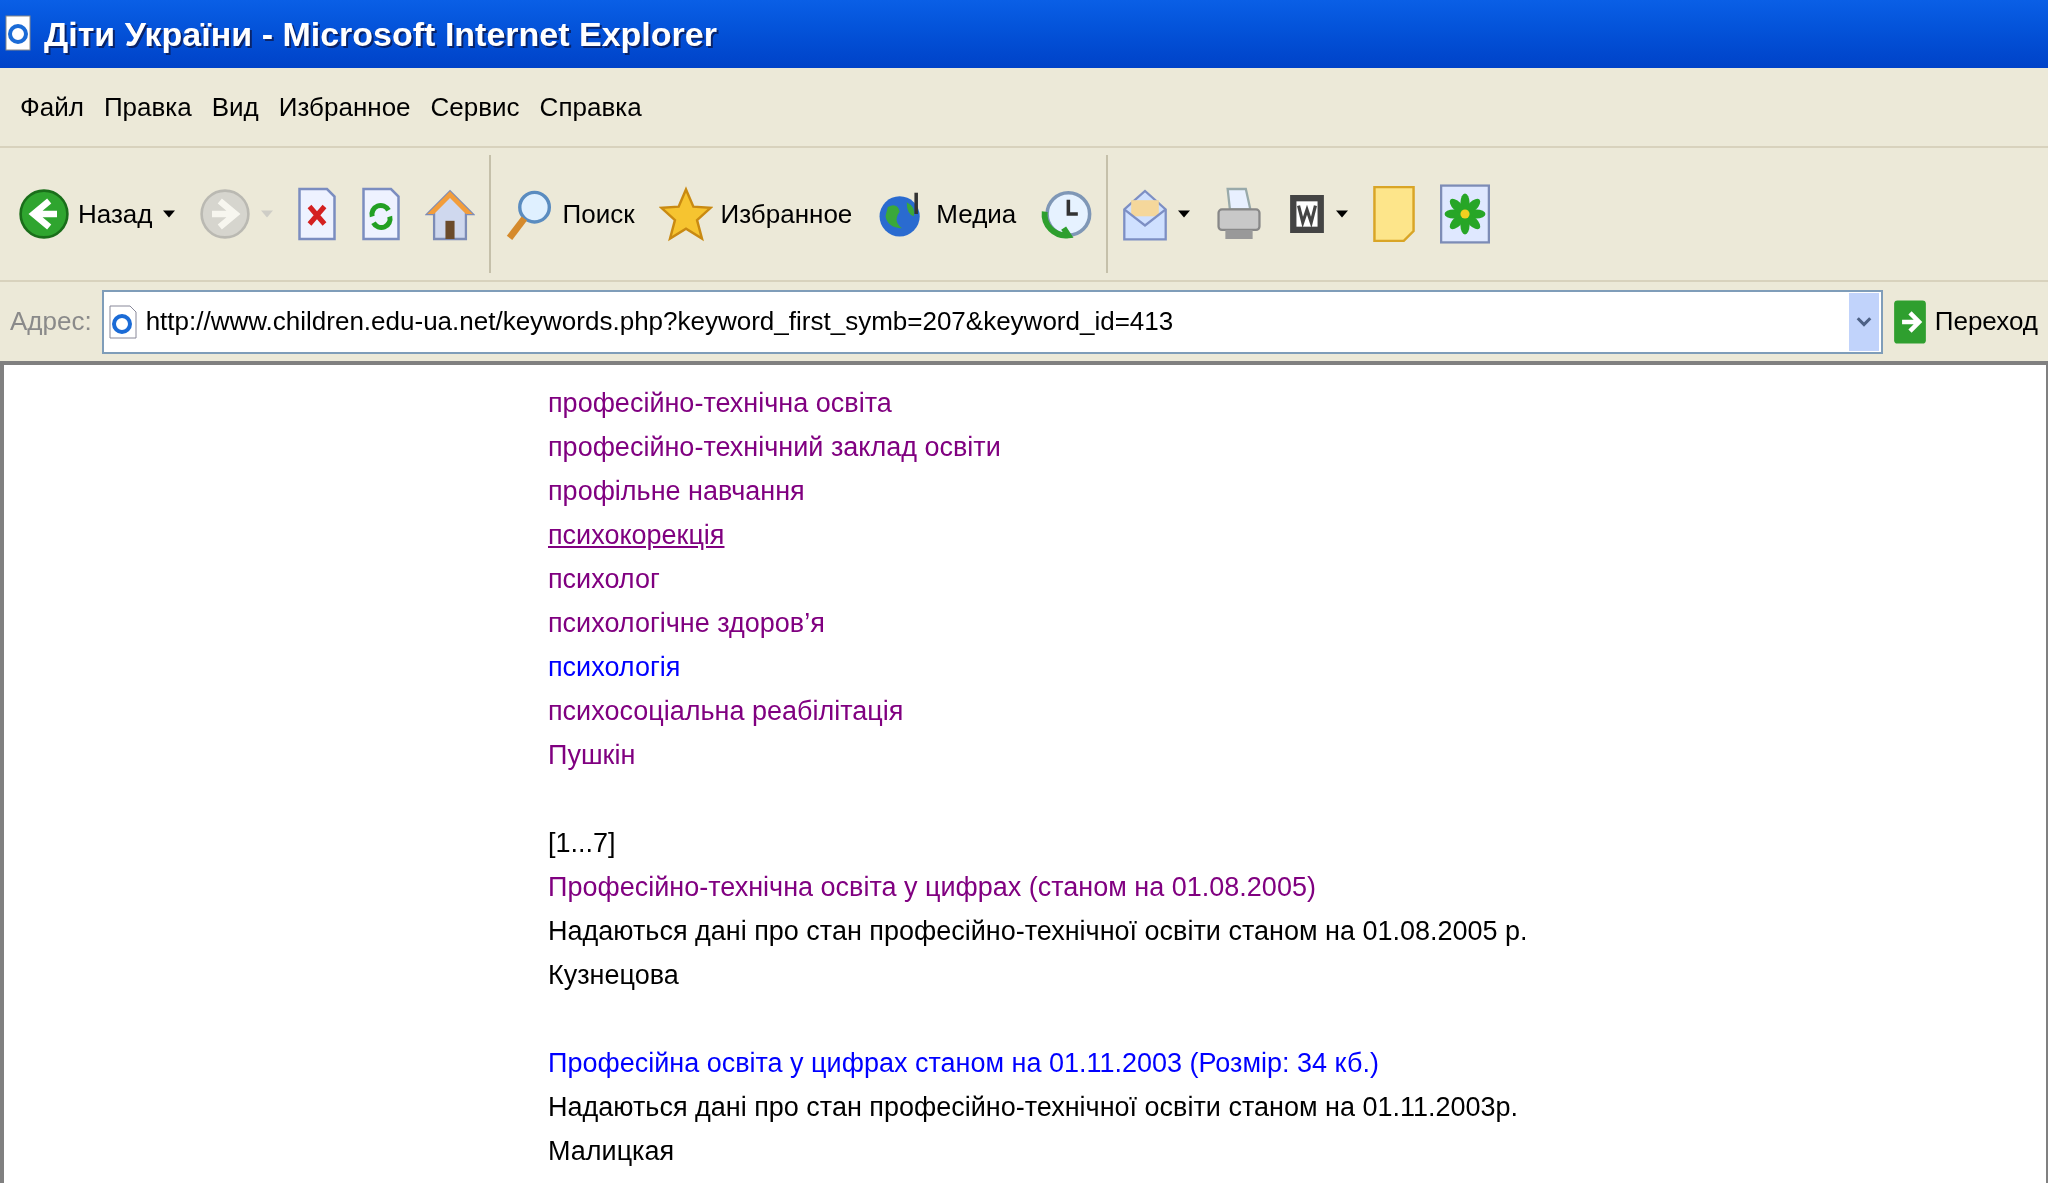 The image size is (2048, 1183). What do you see at coordinates (380, 214) in the screenshot?
I see `refresh-icon` at bounding box center [380, 214].